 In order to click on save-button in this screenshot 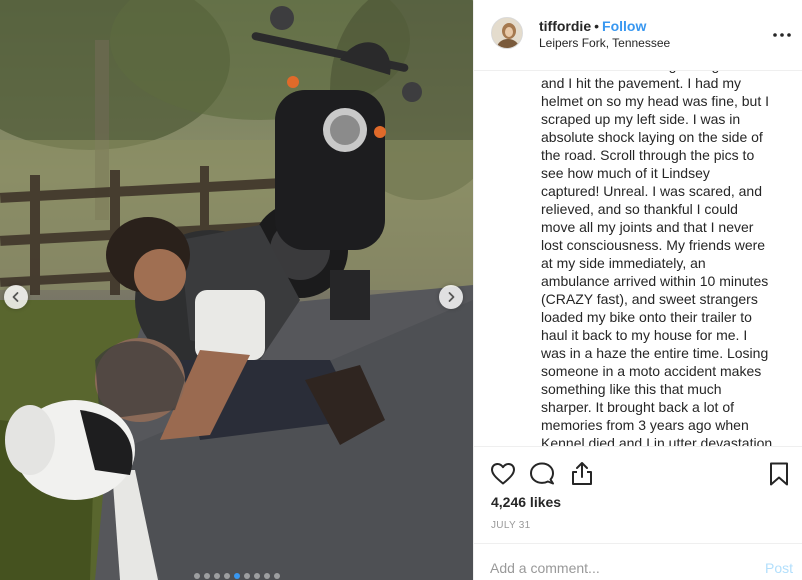, I will do `click(779, 474)`.